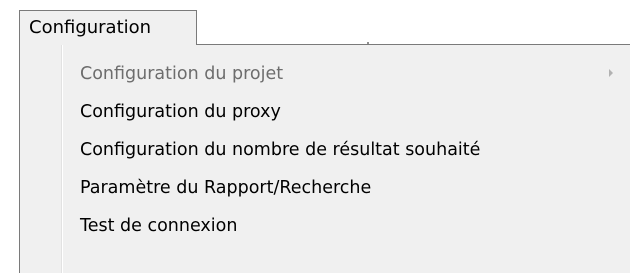  What do you see at coordinates (346, 74) in the screenshot?
I see `menu-item-configuration-projet: Configuration du projet` at bounding box center [346, 74].